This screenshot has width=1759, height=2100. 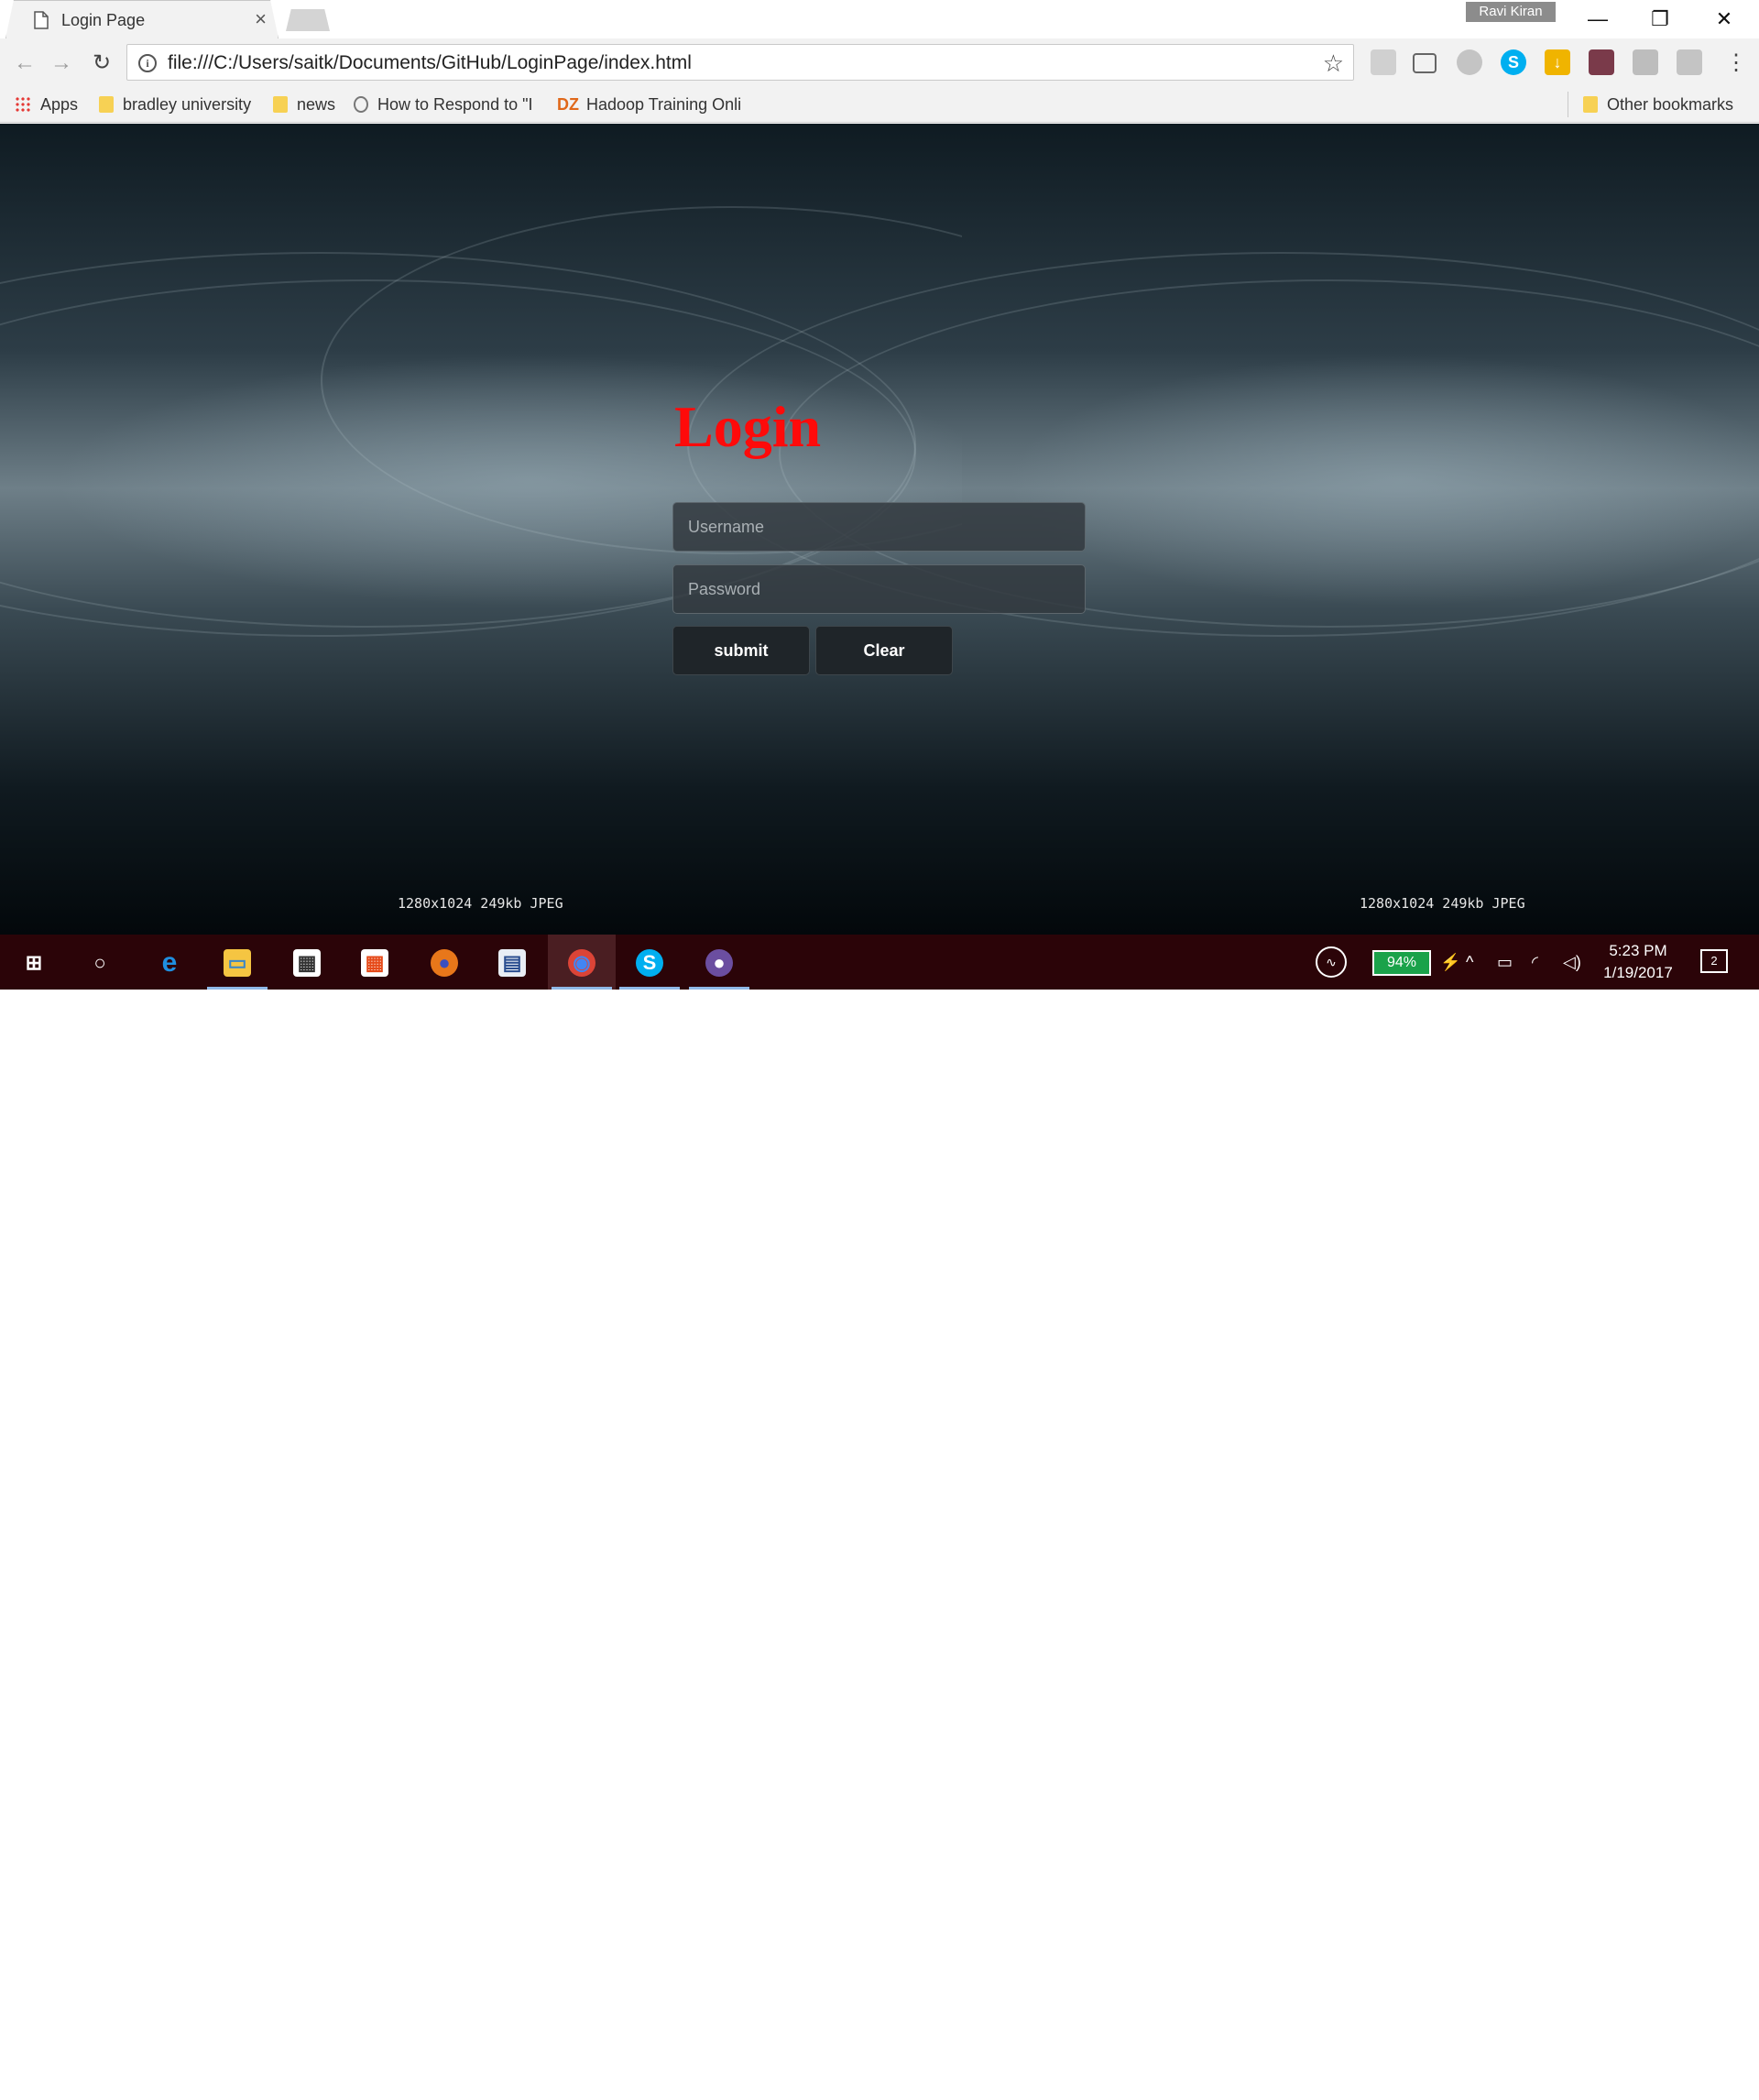 I want to click on volume-icon: ◁), so click(x=1572, y=962).